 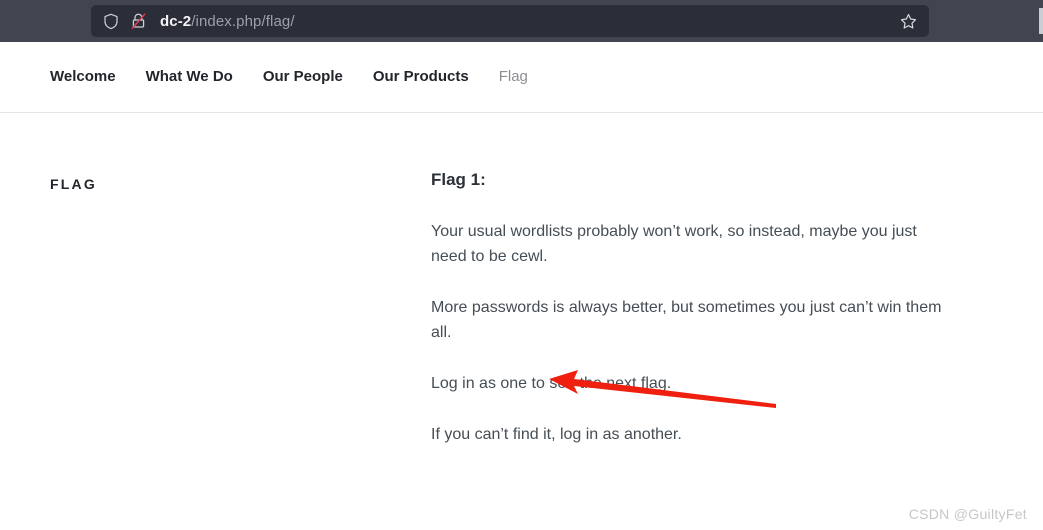 I want to click on browser-toolbar: dc-2/index.php/flag/, so click(x=521, y=21).